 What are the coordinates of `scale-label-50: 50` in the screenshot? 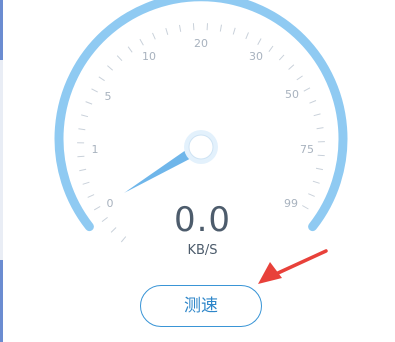 It's located at (292, 94).